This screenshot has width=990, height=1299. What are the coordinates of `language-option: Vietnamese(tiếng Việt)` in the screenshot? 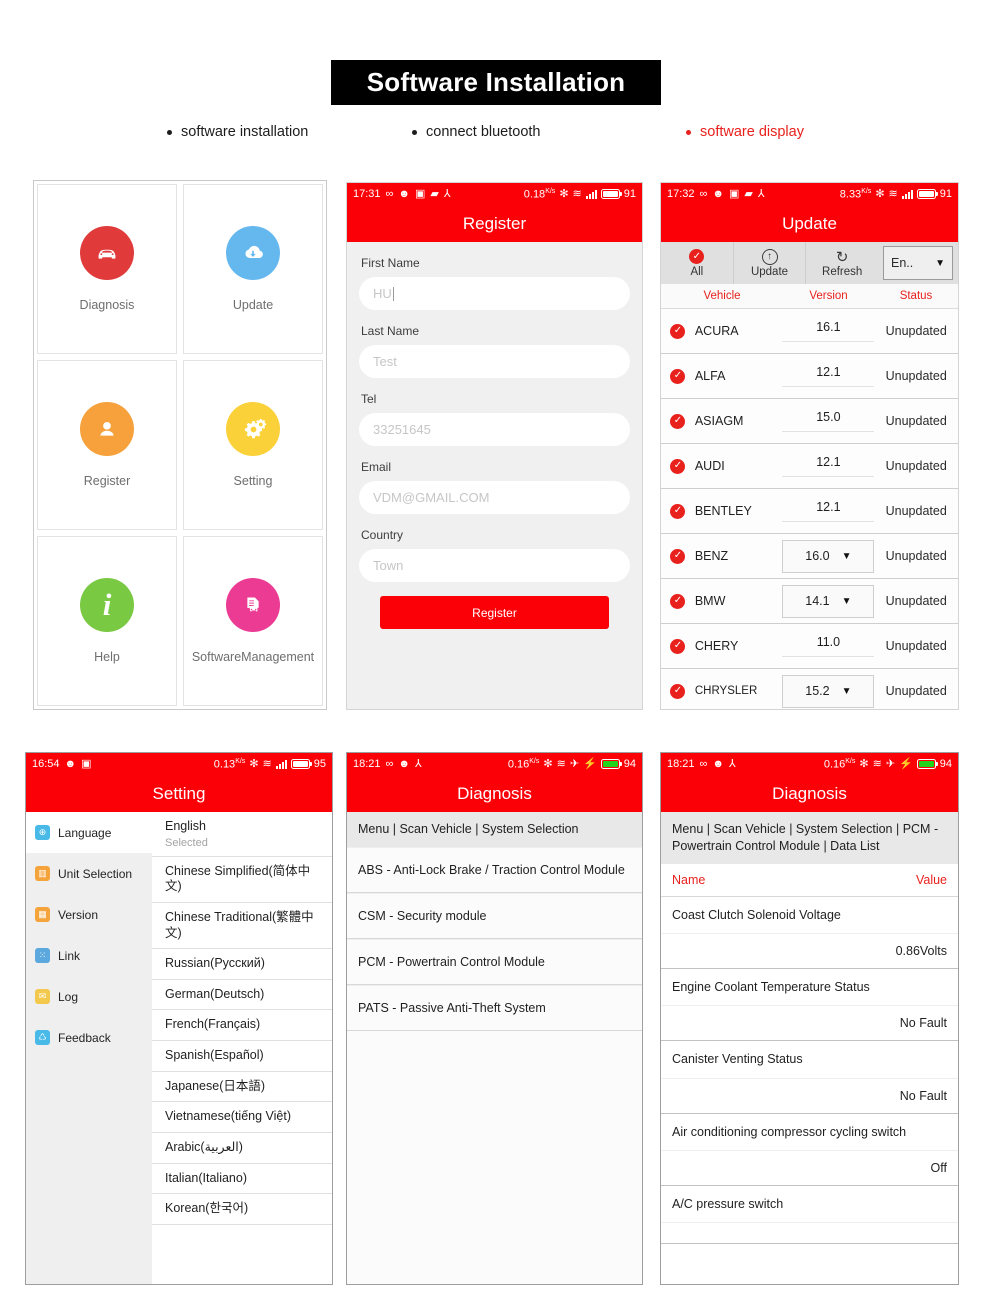 It's located at (242, 1117).